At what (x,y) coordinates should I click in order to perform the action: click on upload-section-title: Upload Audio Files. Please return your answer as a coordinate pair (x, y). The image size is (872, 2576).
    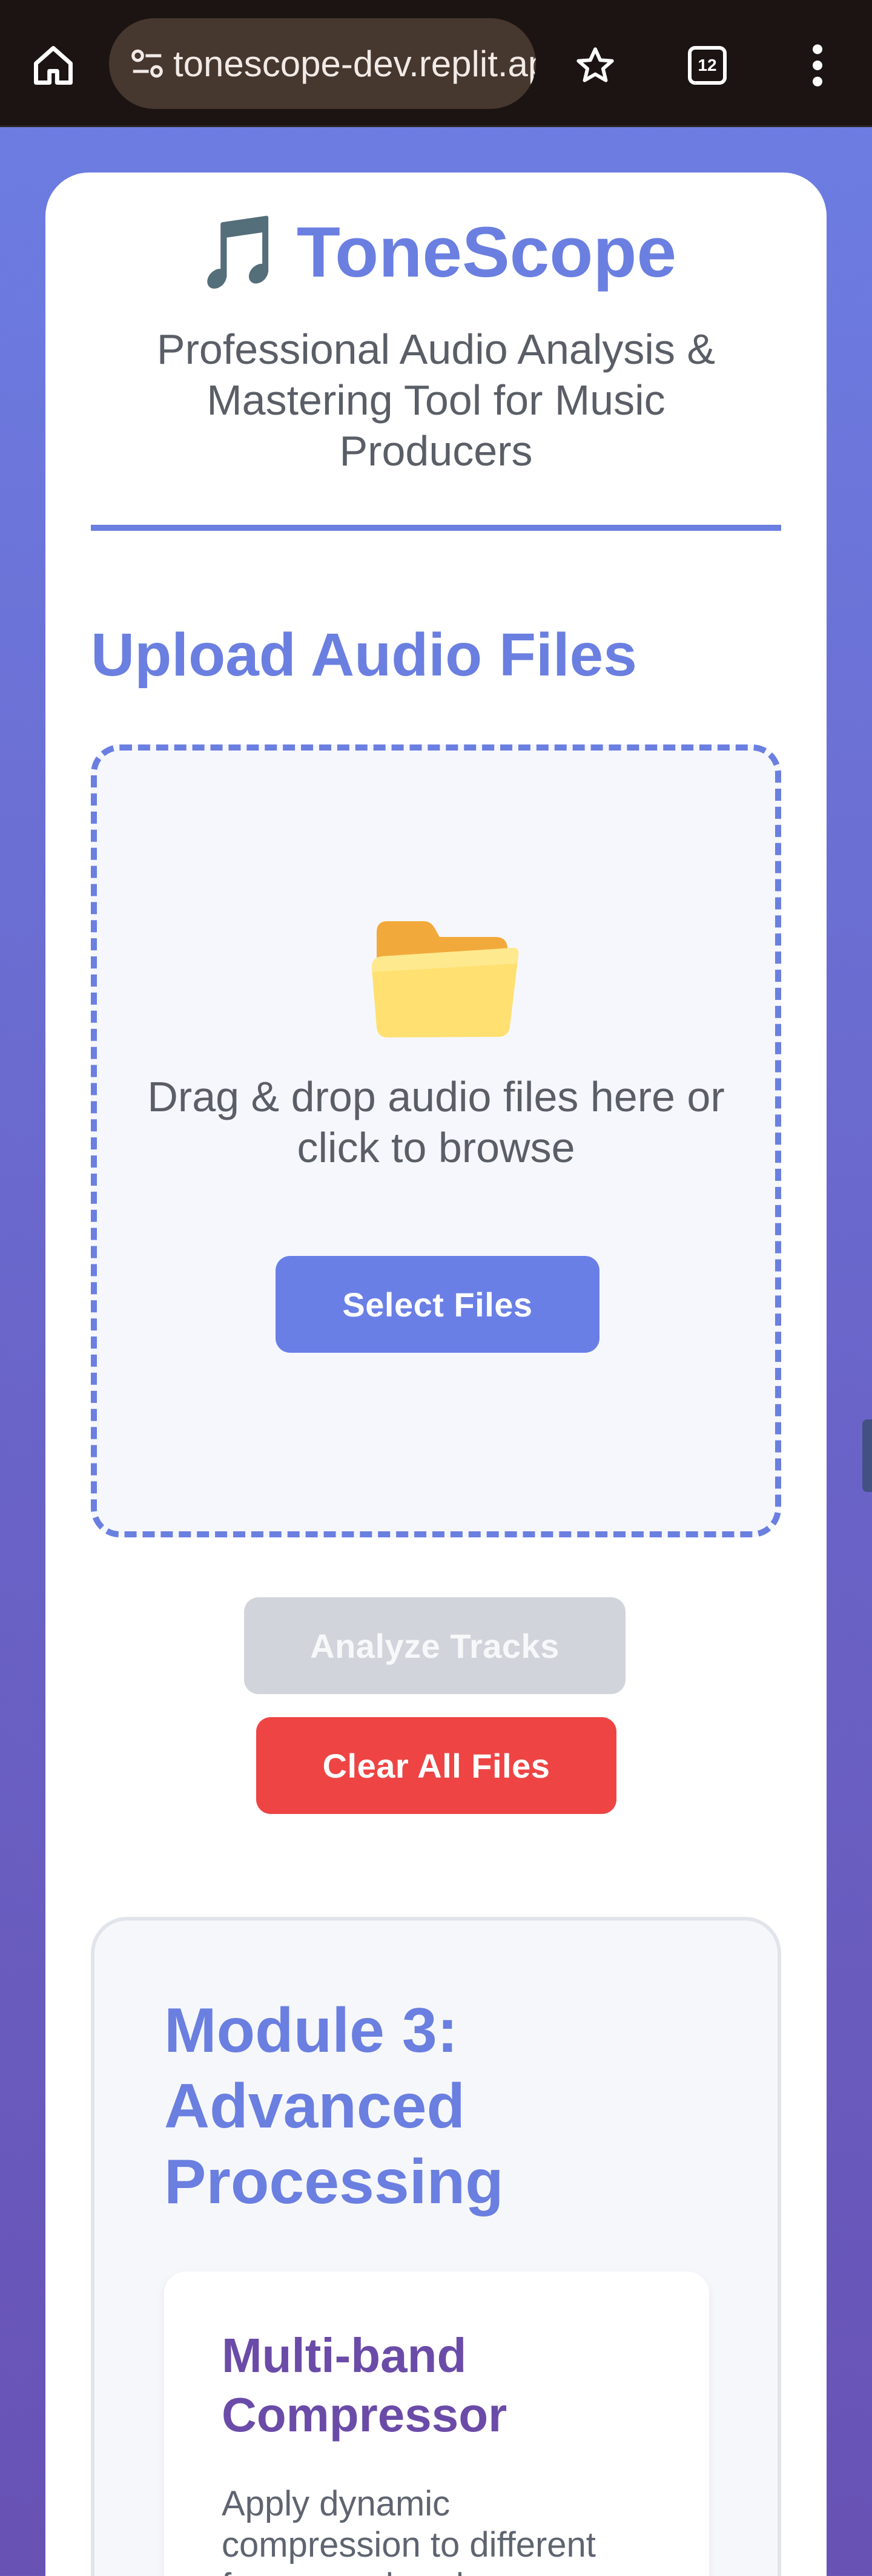
    Looking at the image, I should click on (364, 655).